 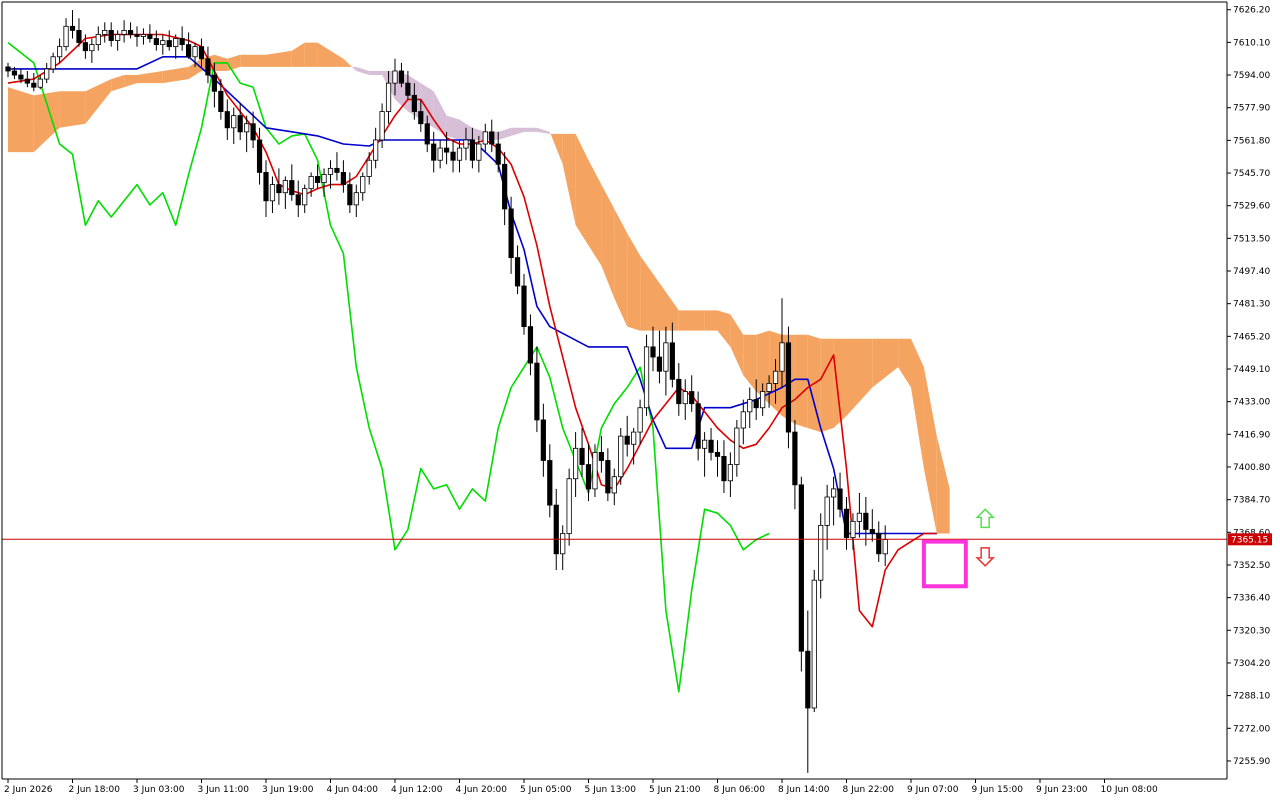 I want to click on y-tick-label: 7610.10, so click(x=1251, y=43).